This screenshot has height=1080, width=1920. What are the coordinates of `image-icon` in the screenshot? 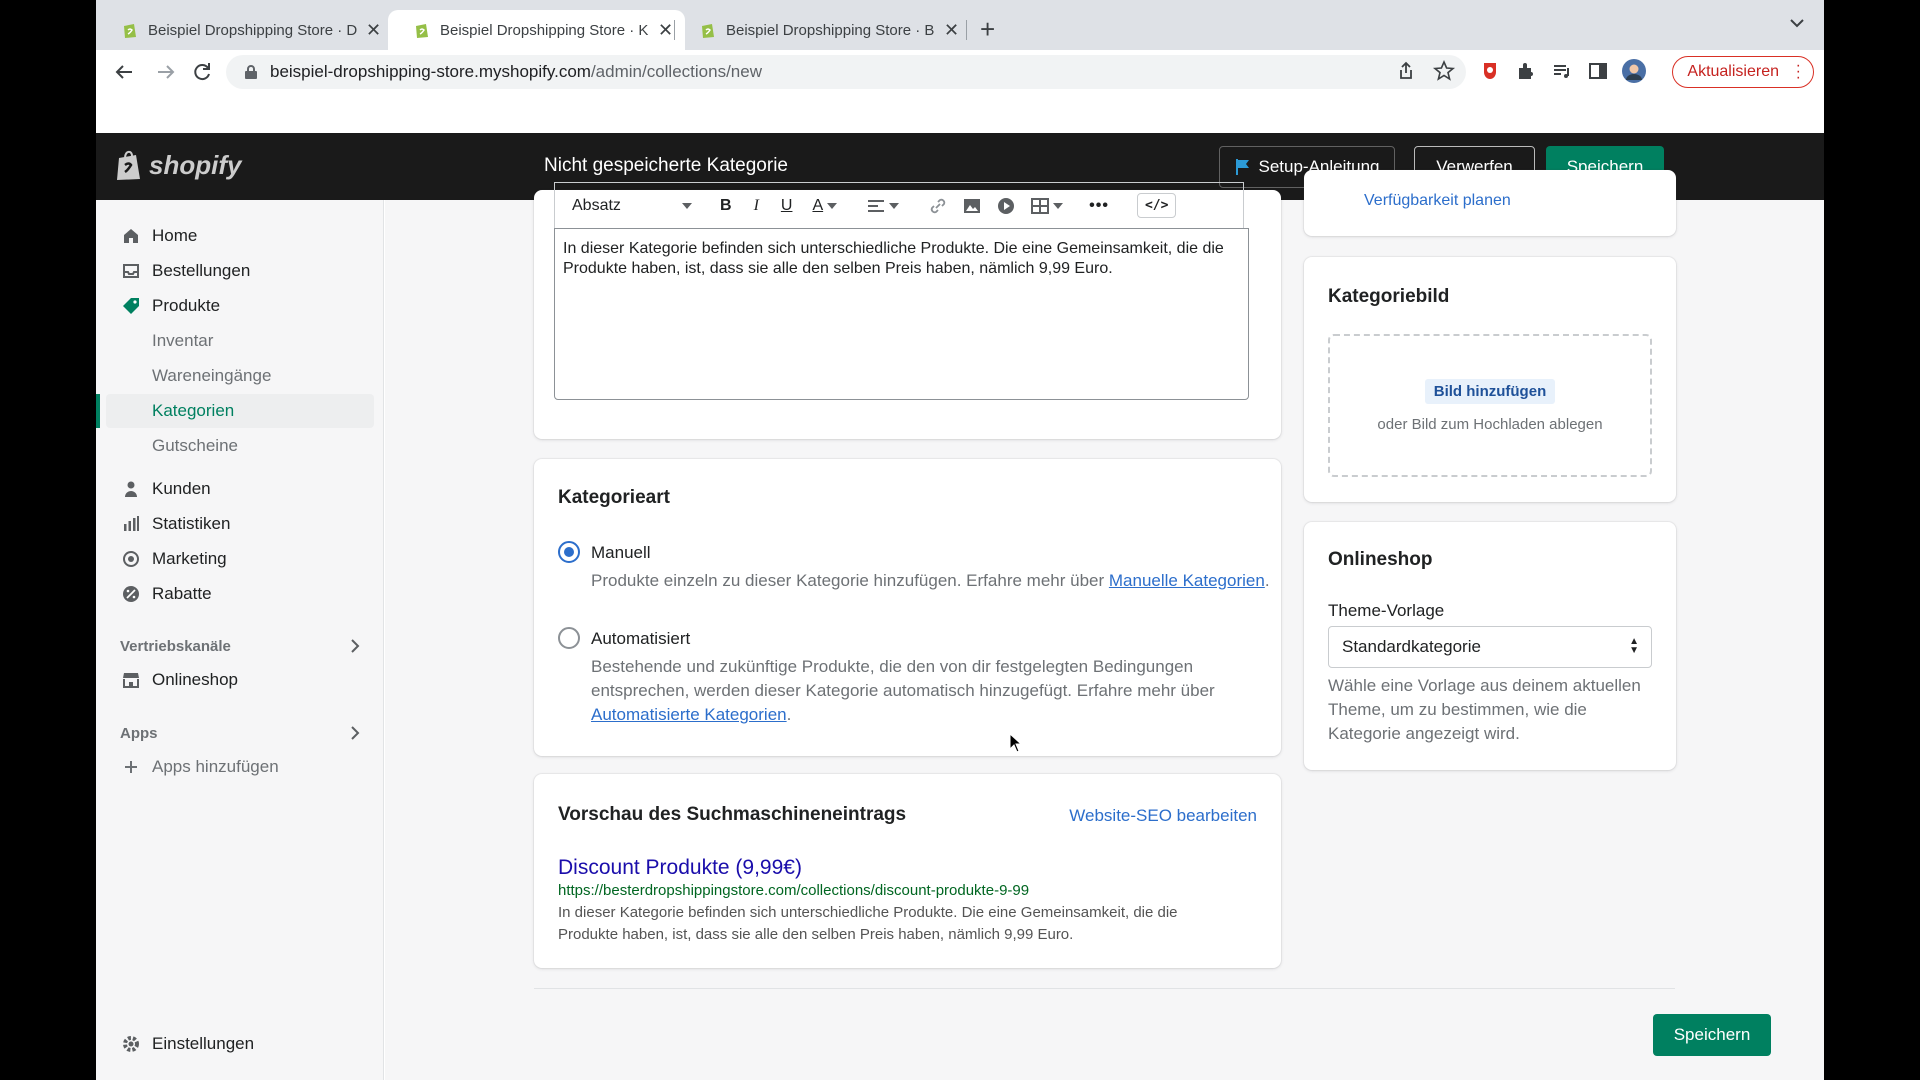 It's located at (972, 206).